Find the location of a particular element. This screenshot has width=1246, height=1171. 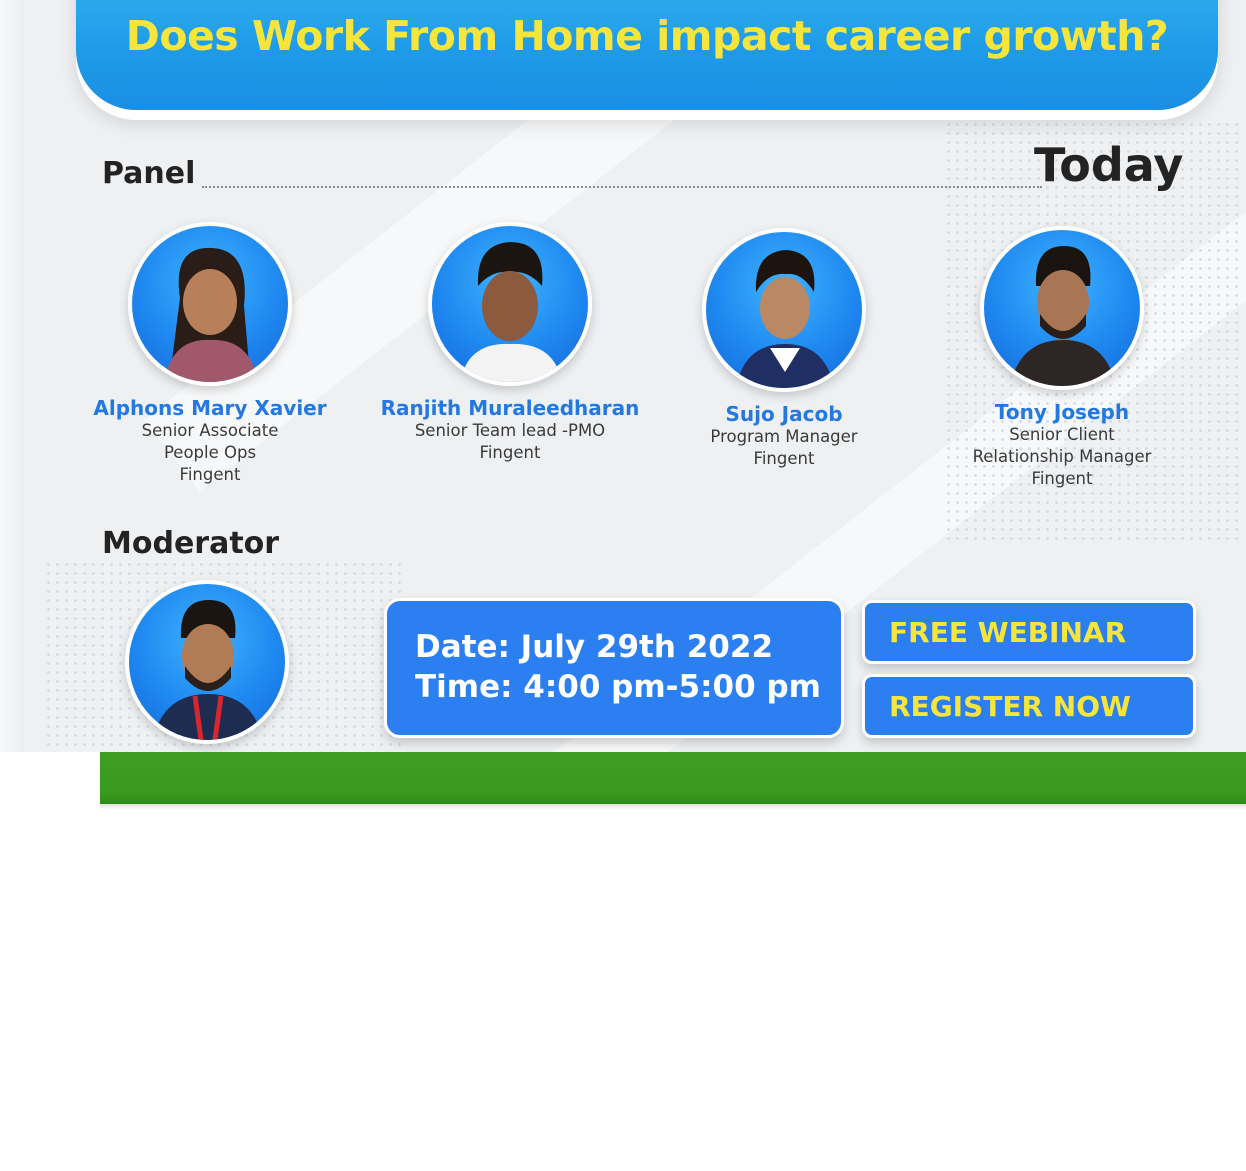

register-now-button: REGISTER NOW is located at coordinates (1029, 706).